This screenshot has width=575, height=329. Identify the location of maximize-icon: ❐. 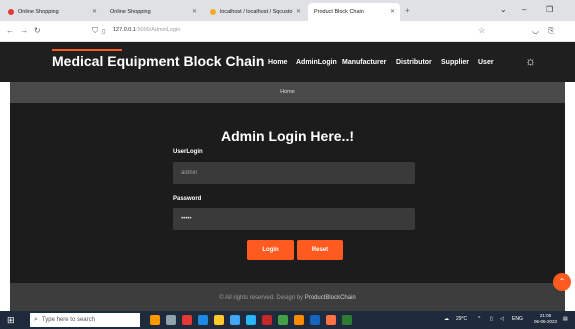
(549, 9).